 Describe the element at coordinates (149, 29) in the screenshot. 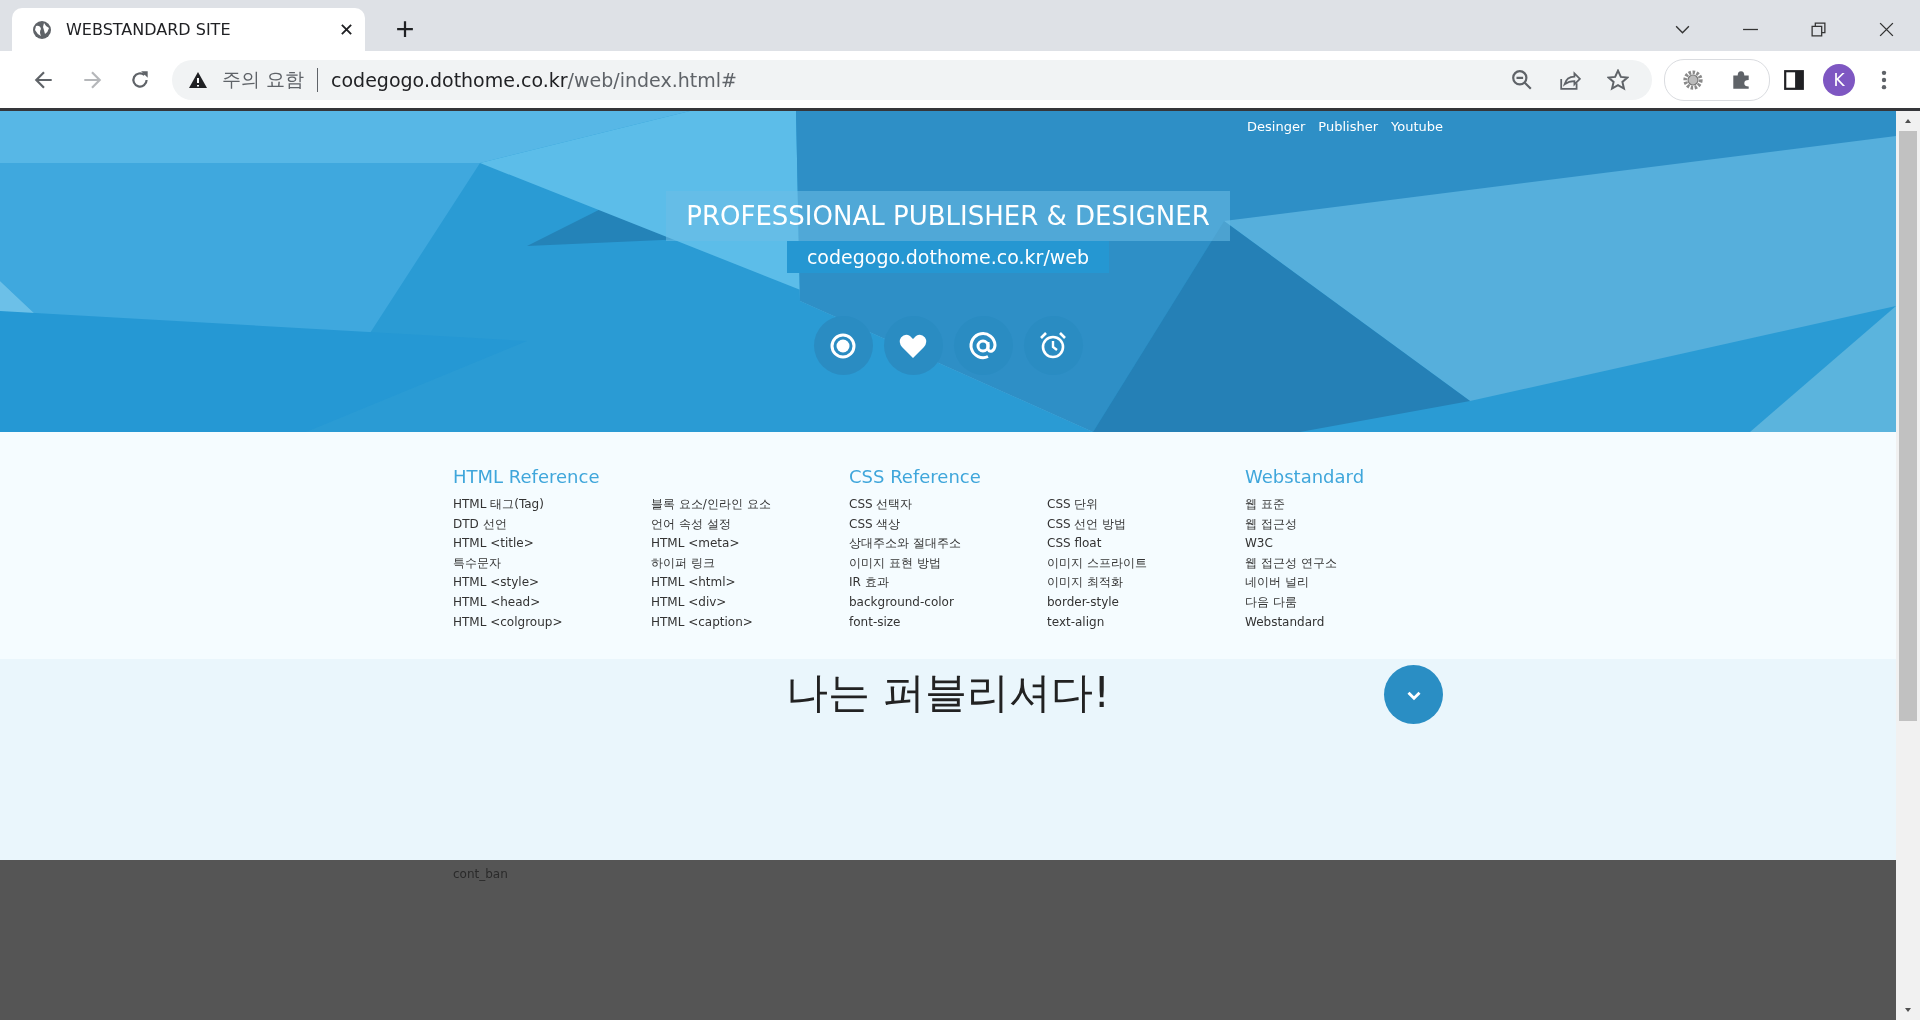

I see `tab-title: WEBSTANDARD SITE` at that location.